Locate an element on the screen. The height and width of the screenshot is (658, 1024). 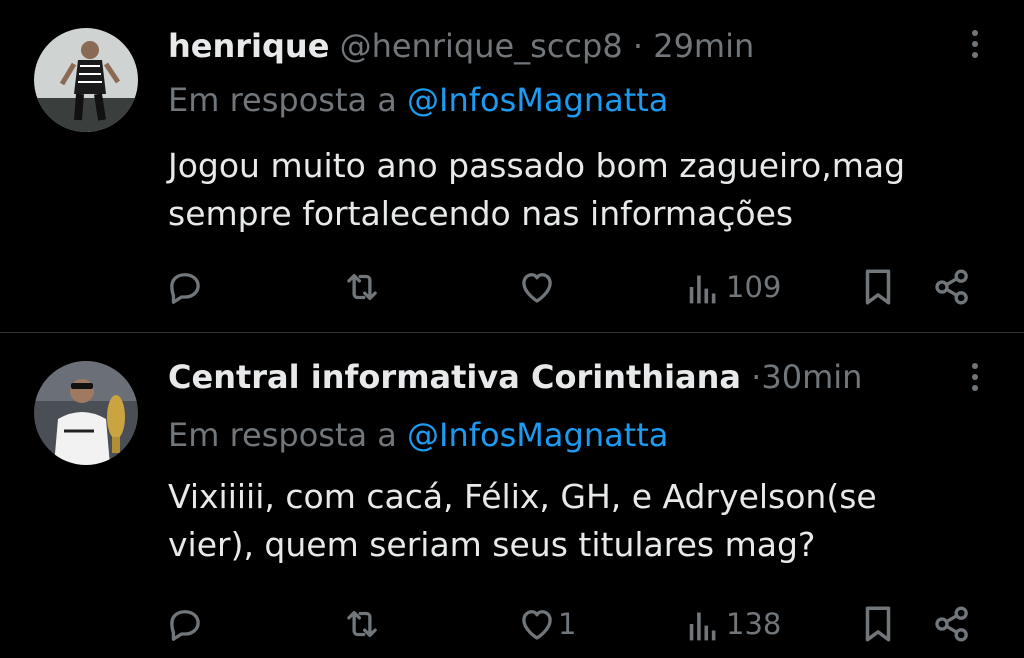
action-bar: 109 is located at coordinates (512, 287).